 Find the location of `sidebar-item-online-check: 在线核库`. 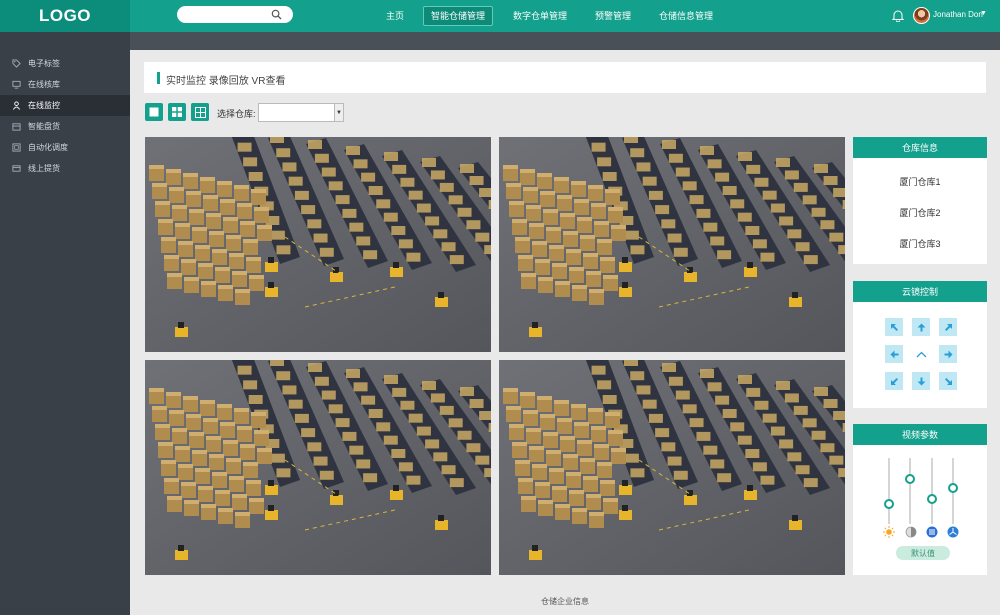

sidebar-item-online-check: 在线核库 is located at coordinates (65, 84).